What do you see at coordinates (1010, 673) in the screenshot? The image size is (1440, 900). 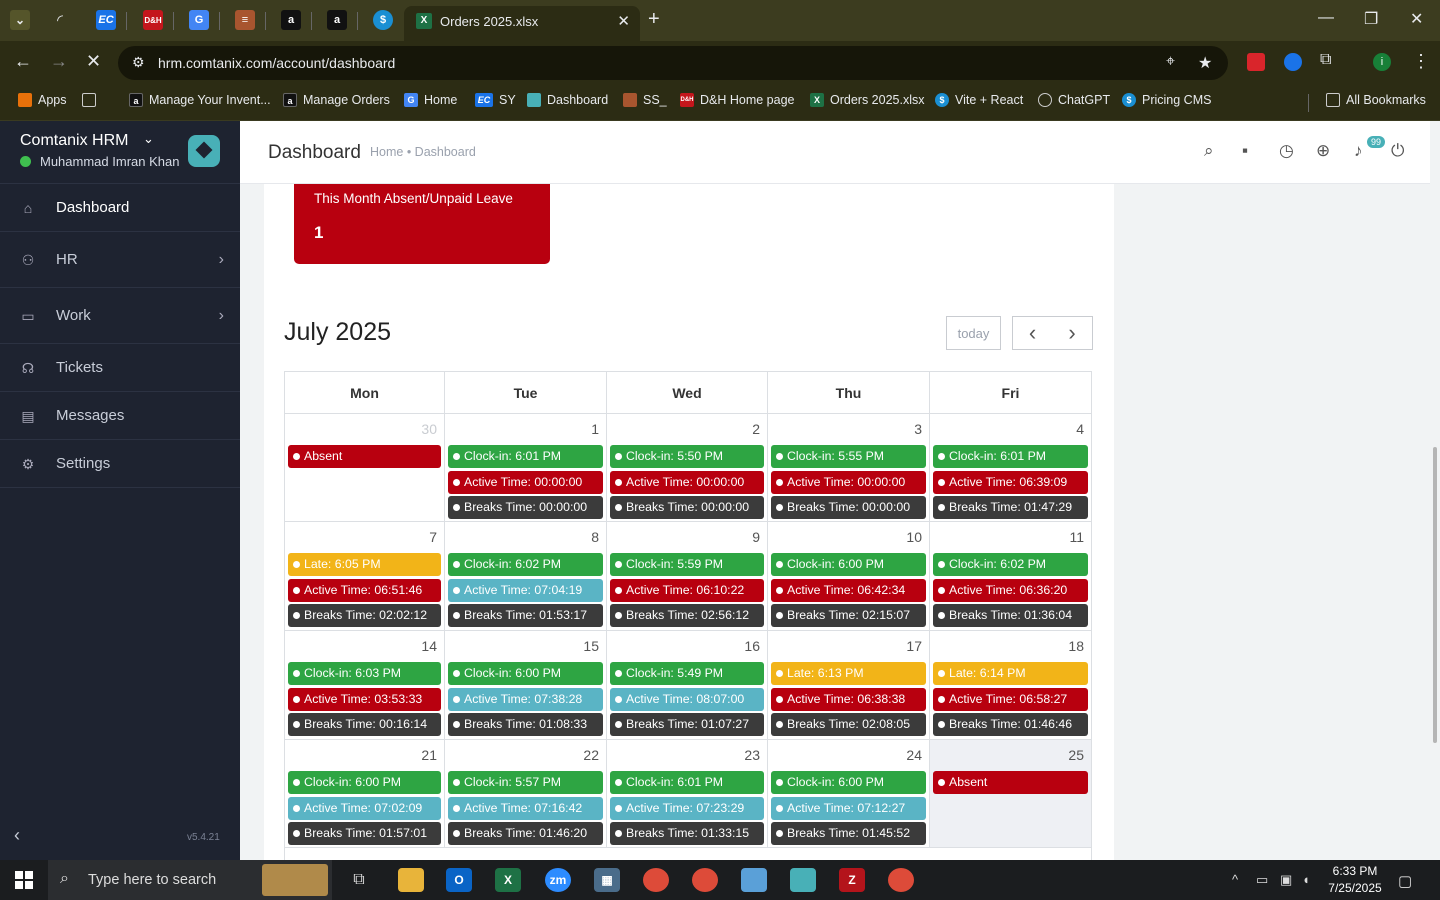 I see `calendar-event: Late: 6:14 PM` at bounding box center [1010, 673].